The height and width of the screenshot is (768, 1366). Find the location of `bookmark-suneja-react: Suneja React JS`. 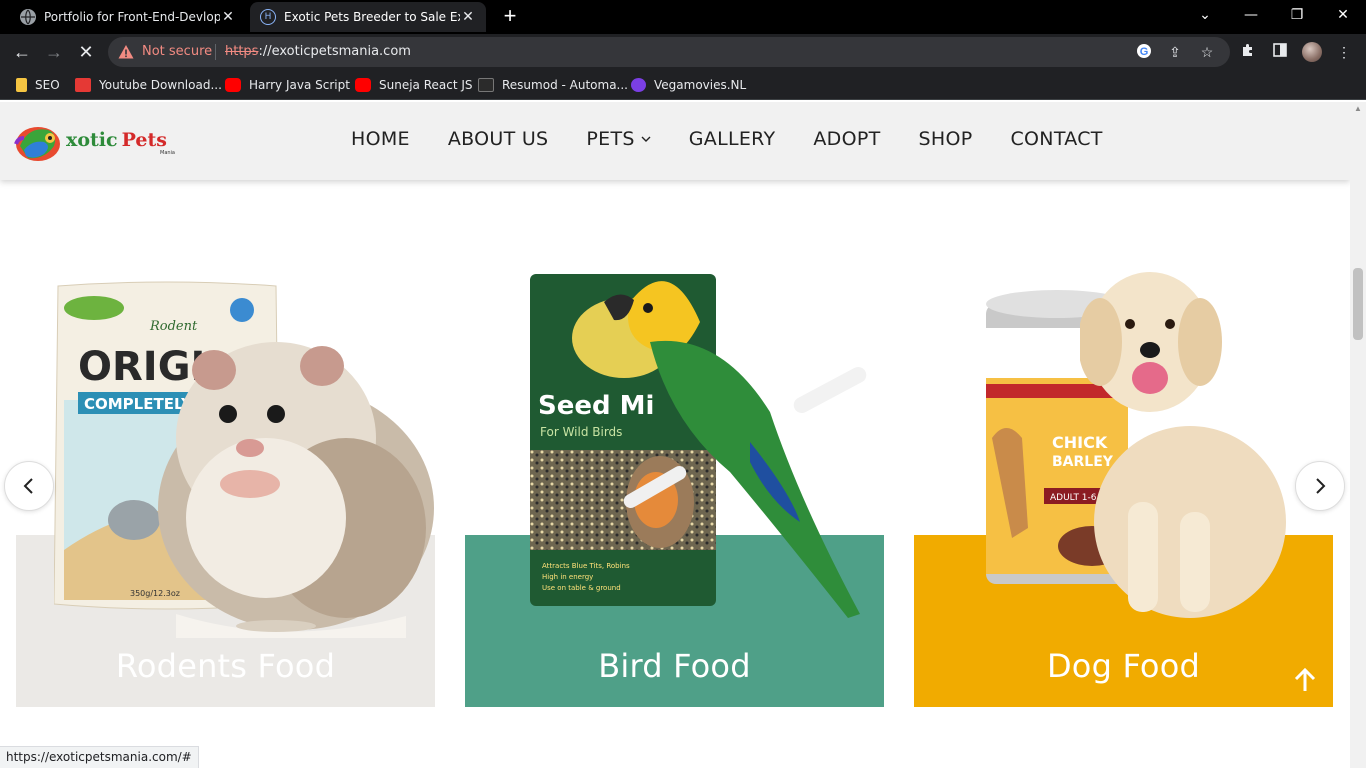

bookmark-suneja-react: Suneja React JS is located at coordinates (414, 85).